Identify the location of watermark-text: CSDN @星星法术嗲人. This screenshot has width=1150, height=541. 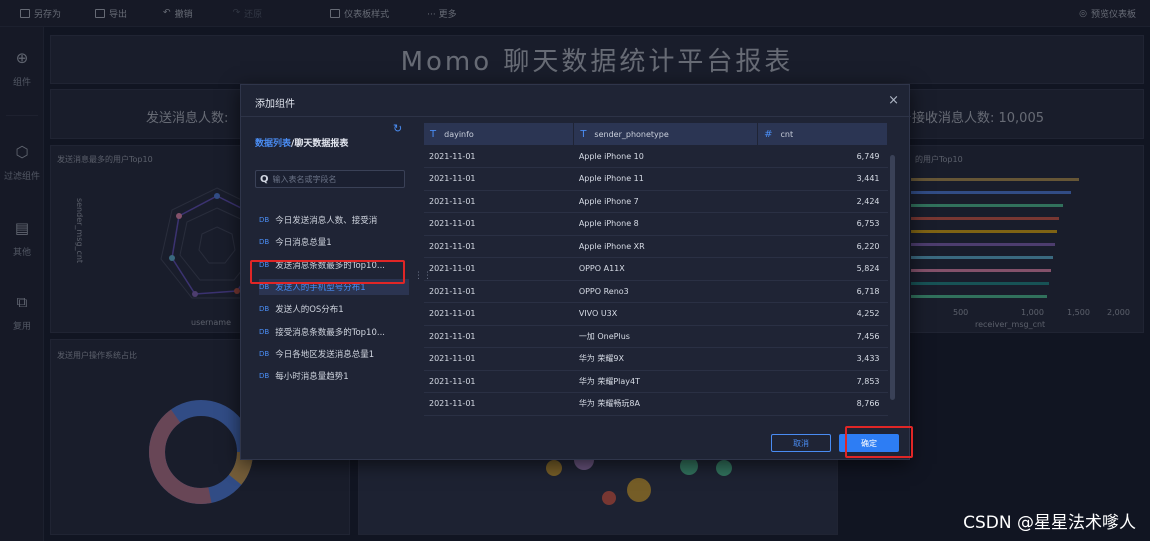
(1049, 523).